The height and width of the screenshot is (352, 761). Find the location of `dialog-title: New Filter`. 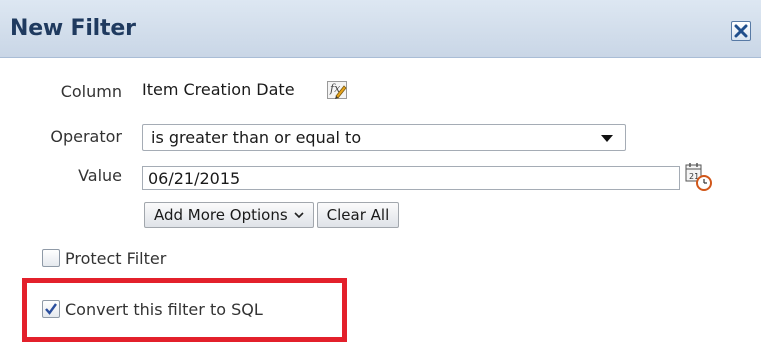

dialog-title: New Filter is located at coordinates (73, 28).